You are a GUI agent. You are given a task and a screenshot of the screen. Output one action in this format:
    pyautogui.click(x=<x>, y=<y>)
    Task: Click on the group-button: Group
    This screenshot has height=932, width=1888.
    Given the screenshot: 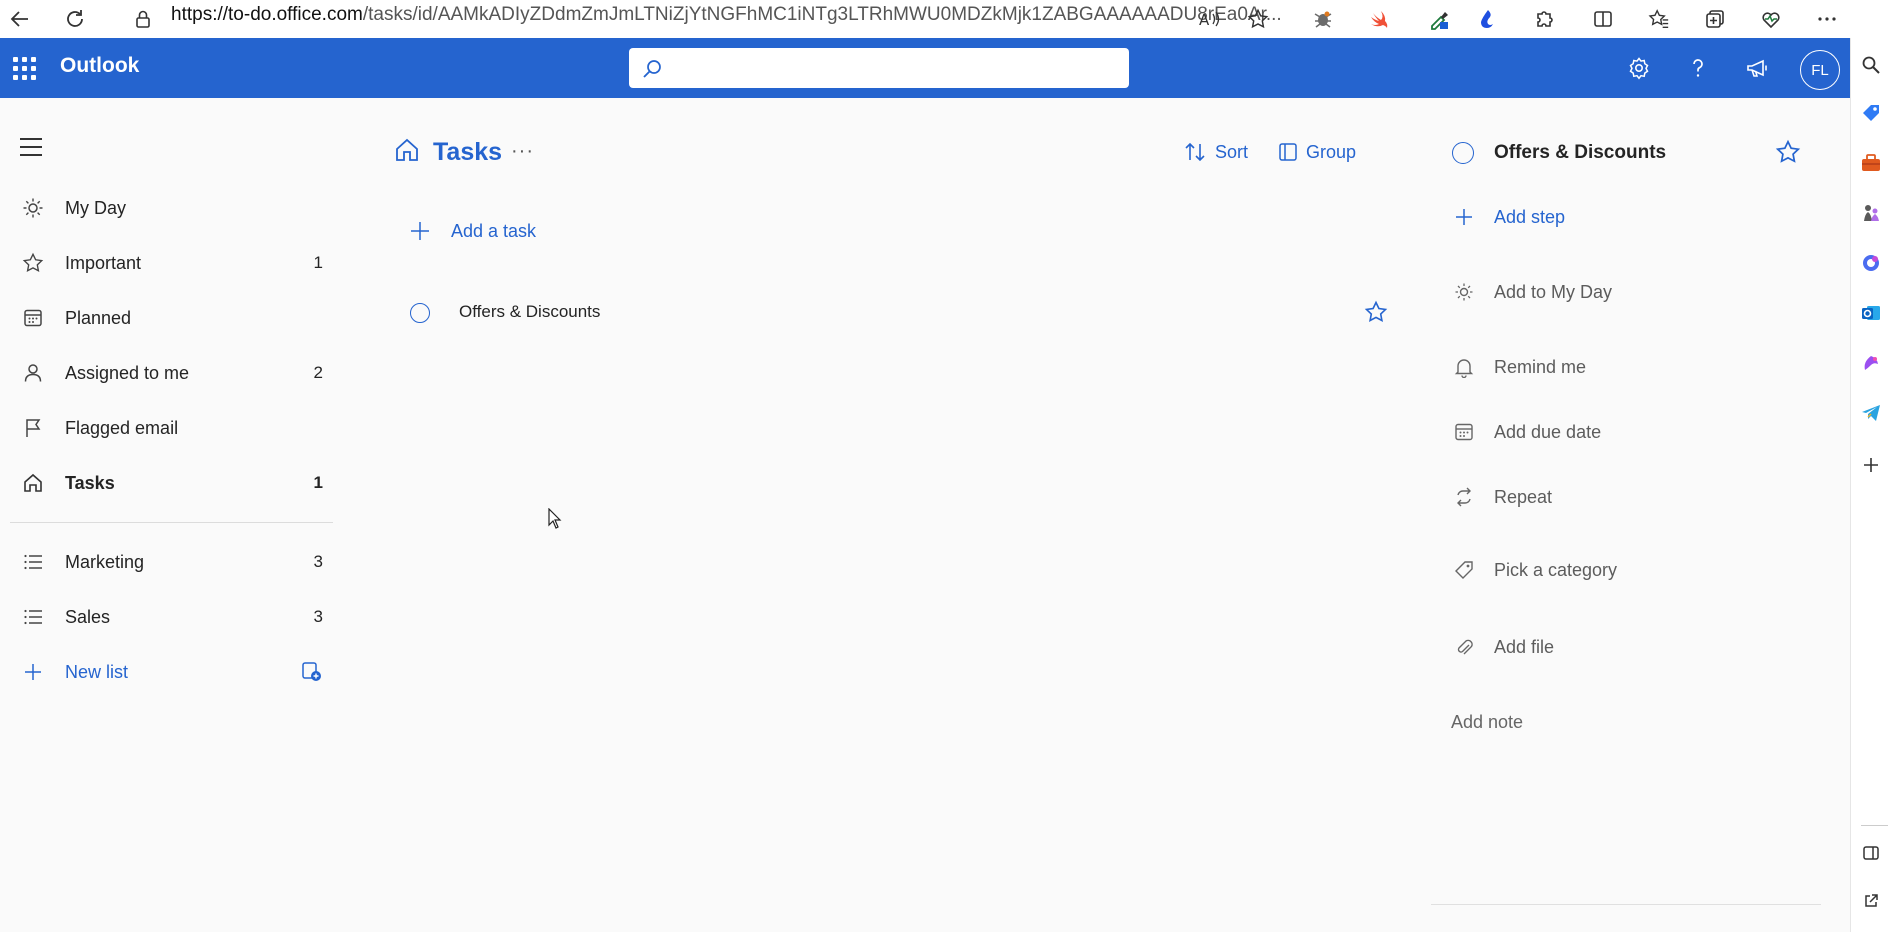 What is the action you would take?
    pyautogui.click(x=1317, y=152)
    